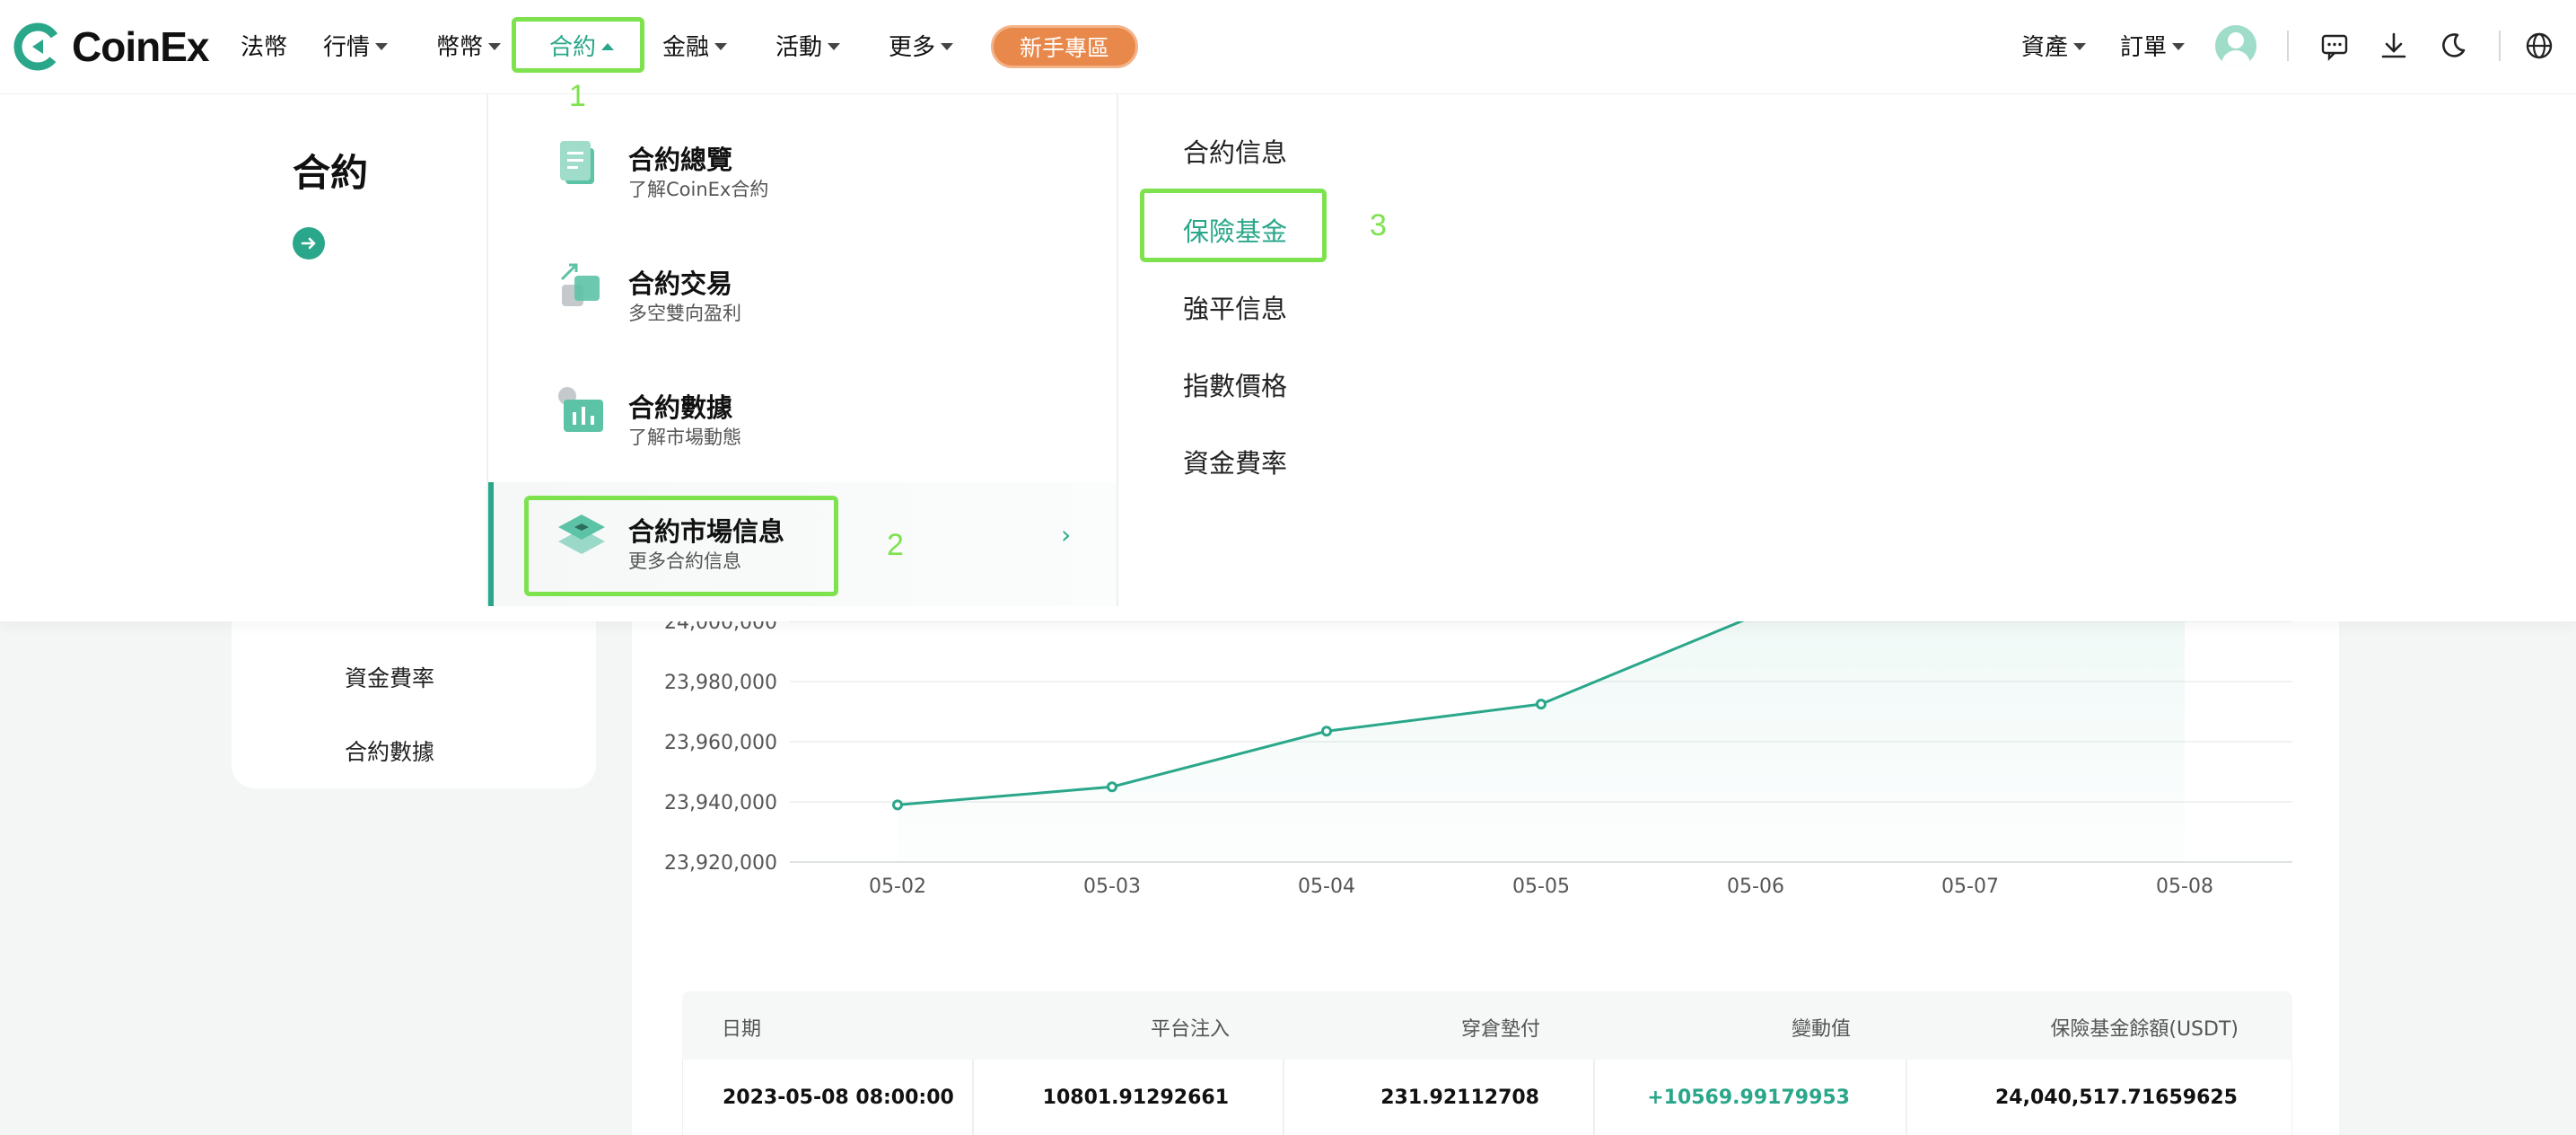 Image resolution: width=2576 pixels, height=1135 pixels. What do you see at coordinates (2144, 47) in the screenshot?
I see `nav-orders-label: 訂單` at bounding box center [2144, 47].